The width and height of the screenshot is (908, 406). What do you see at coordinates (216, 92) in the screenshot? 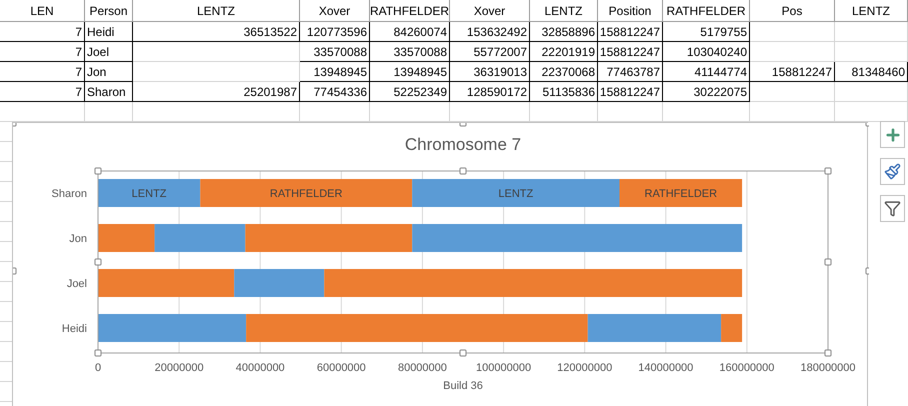
I see `table-cell: 25201987` at bounding box center [216, 92].